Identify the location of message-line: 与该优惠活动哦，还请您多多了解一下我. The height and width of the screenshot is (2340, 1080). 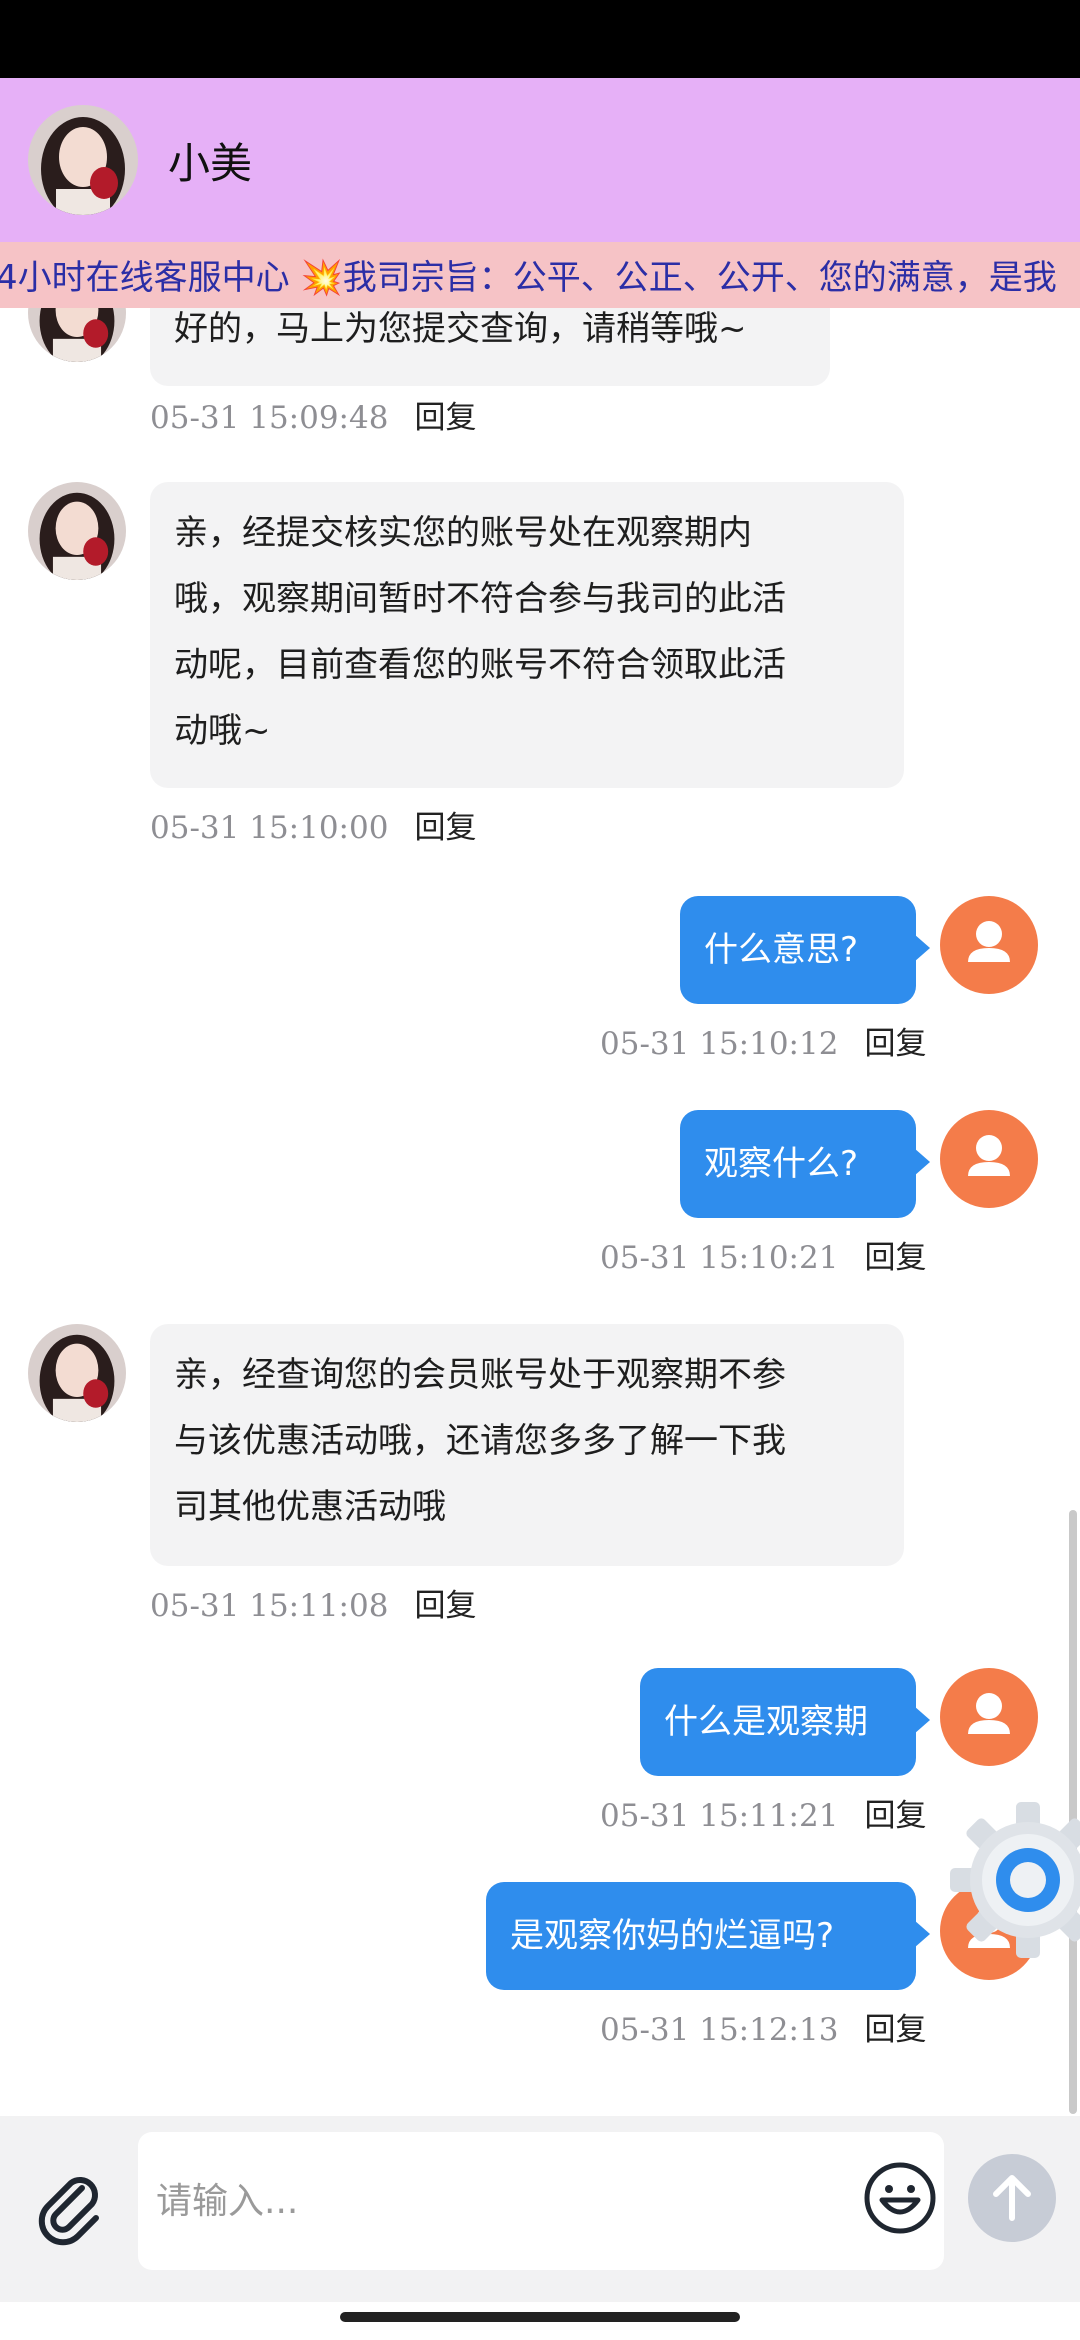
(480, 1441).